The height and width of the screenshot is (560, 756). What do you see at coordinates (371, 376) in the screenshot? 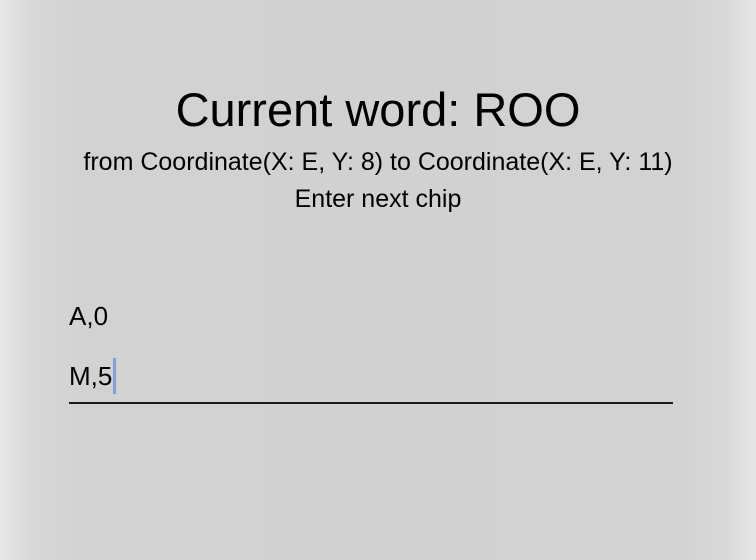
I see `chip-input-field: M,5` at bounding box center [371, 376].